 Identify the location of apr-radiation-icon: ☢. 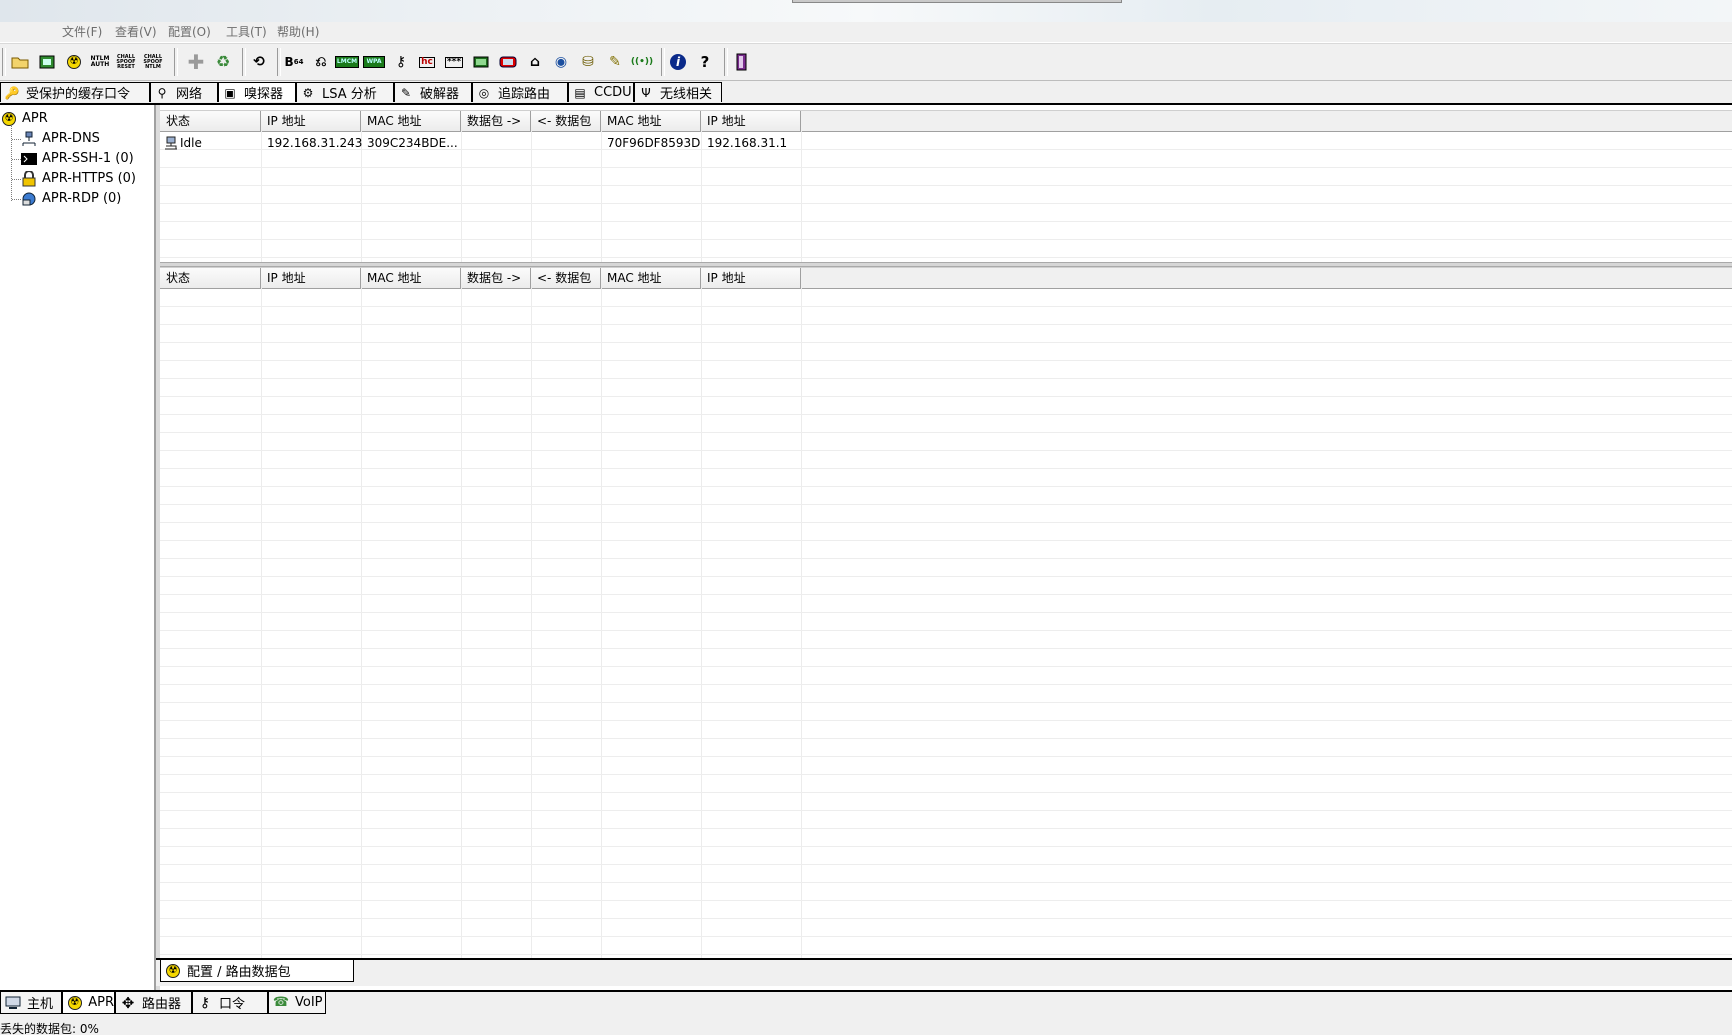
(74, 62).